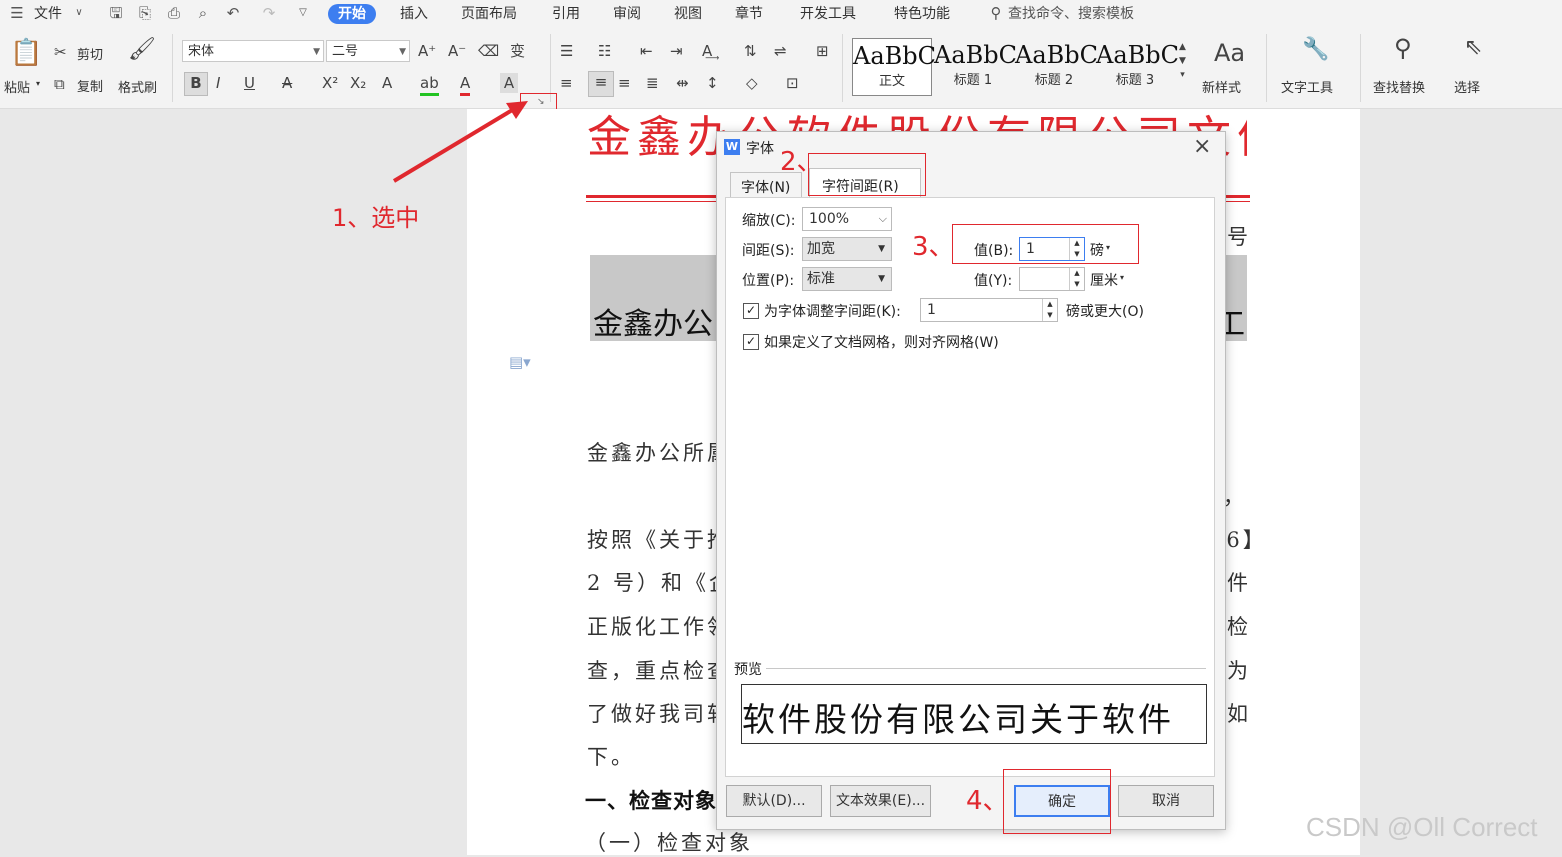 The height and width of the screenshot is (857, 1562). Describe the element at coordinates (488, 51) in the screenshot. I see `clear-format-icon: ⌫` at that location.